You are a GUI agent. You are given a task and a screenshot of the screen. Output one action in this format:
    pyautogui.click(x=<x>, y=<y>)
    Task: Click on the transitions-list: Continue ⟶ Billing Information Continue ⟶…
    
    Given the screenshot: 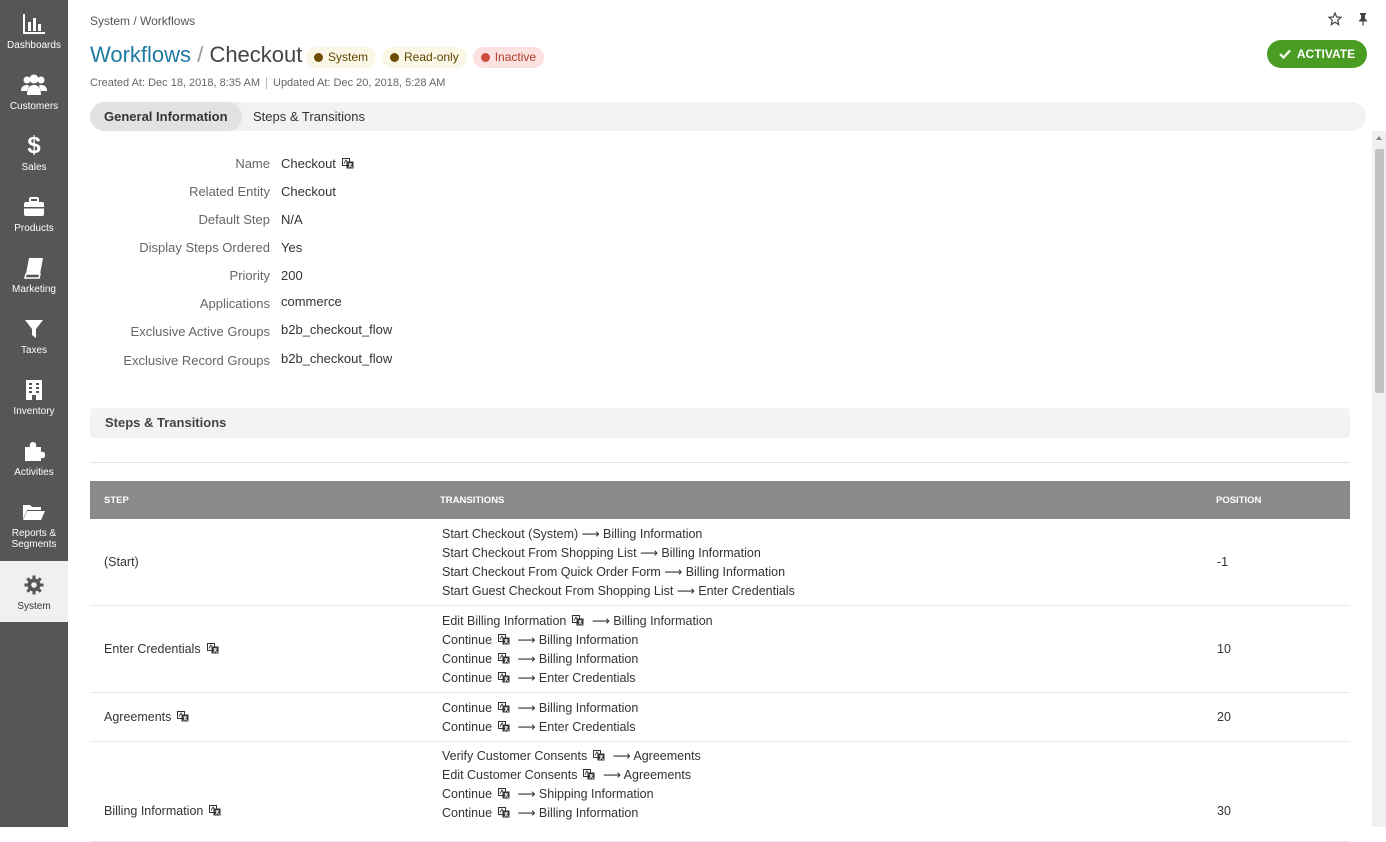 What is the action you would take?
    pyautogui.click(x=540, y=718)
    